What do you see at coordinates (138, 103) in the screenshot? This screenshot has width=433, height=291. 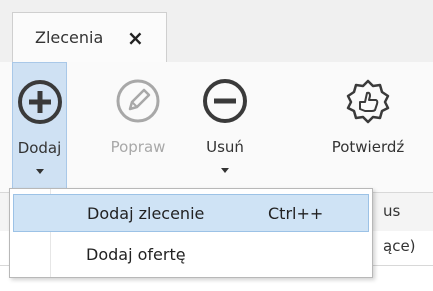 I see `pencil-circle-icon` at bounding box center [138, 103].